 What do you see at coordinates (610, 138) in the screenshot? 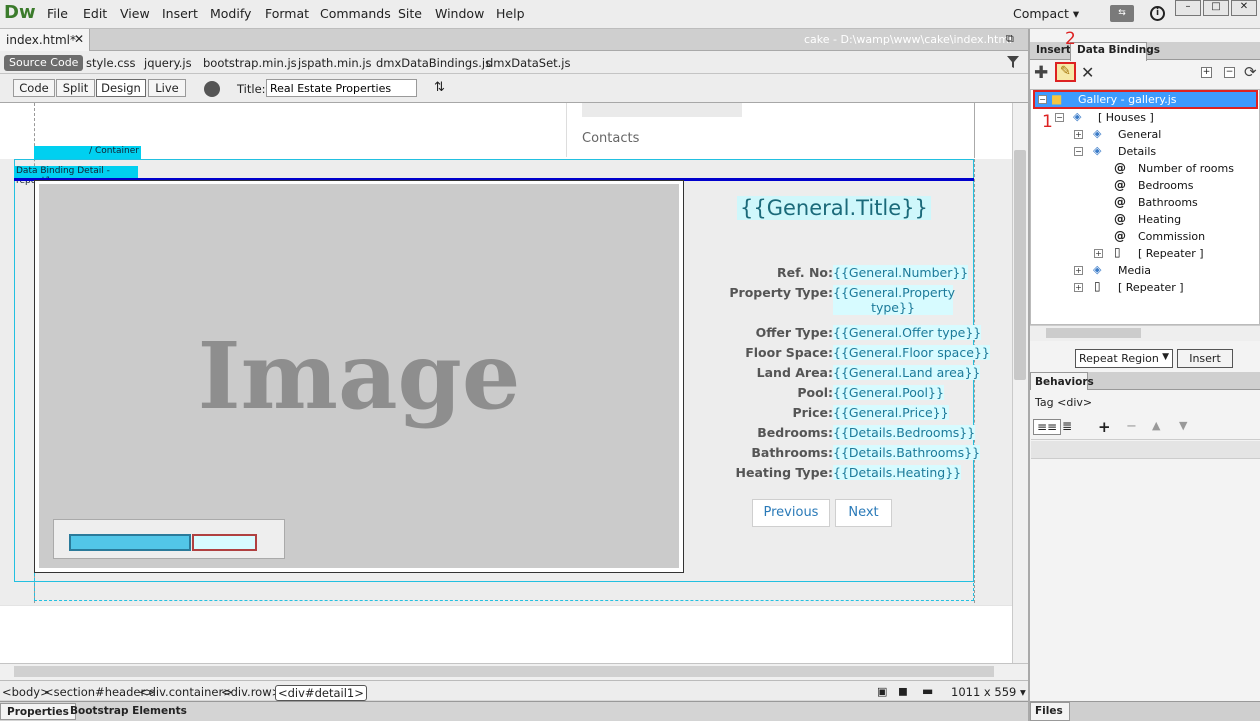
I see `nav-contacts: Contacts` at bounding box center [610, 138].